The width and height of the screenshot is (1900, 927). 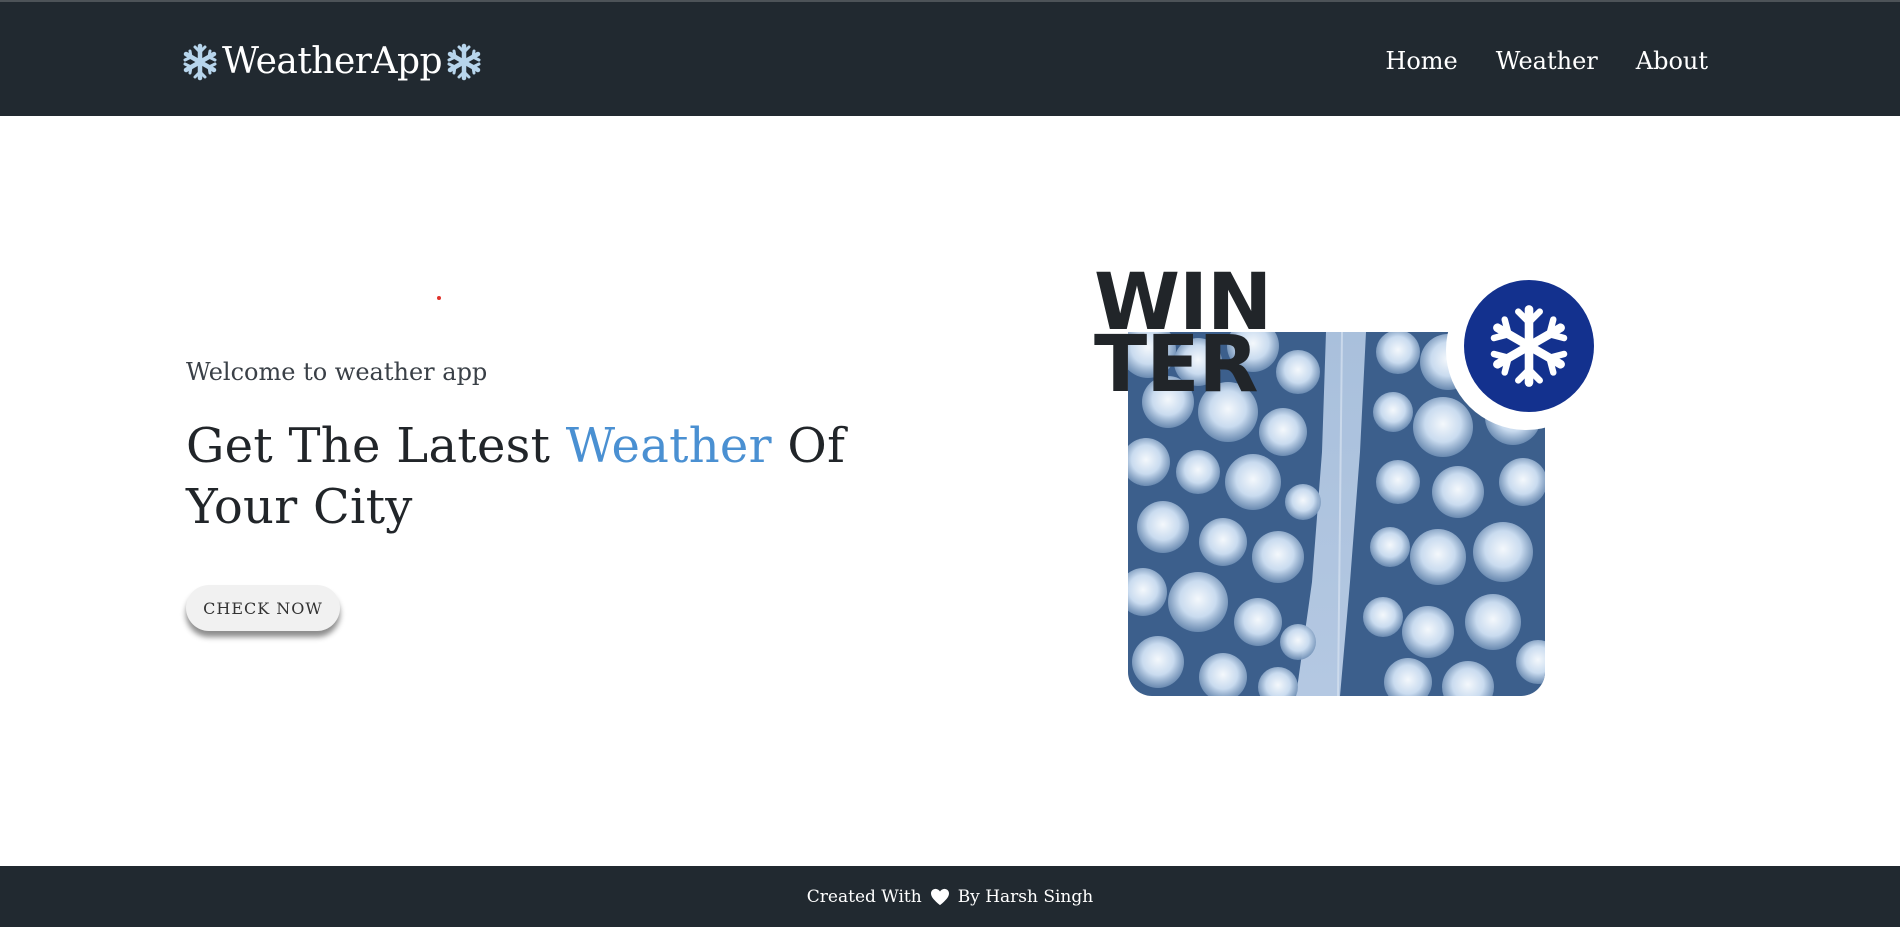 I want to click on headline-part-1: Get The Latest, so click(x=376, y=446).